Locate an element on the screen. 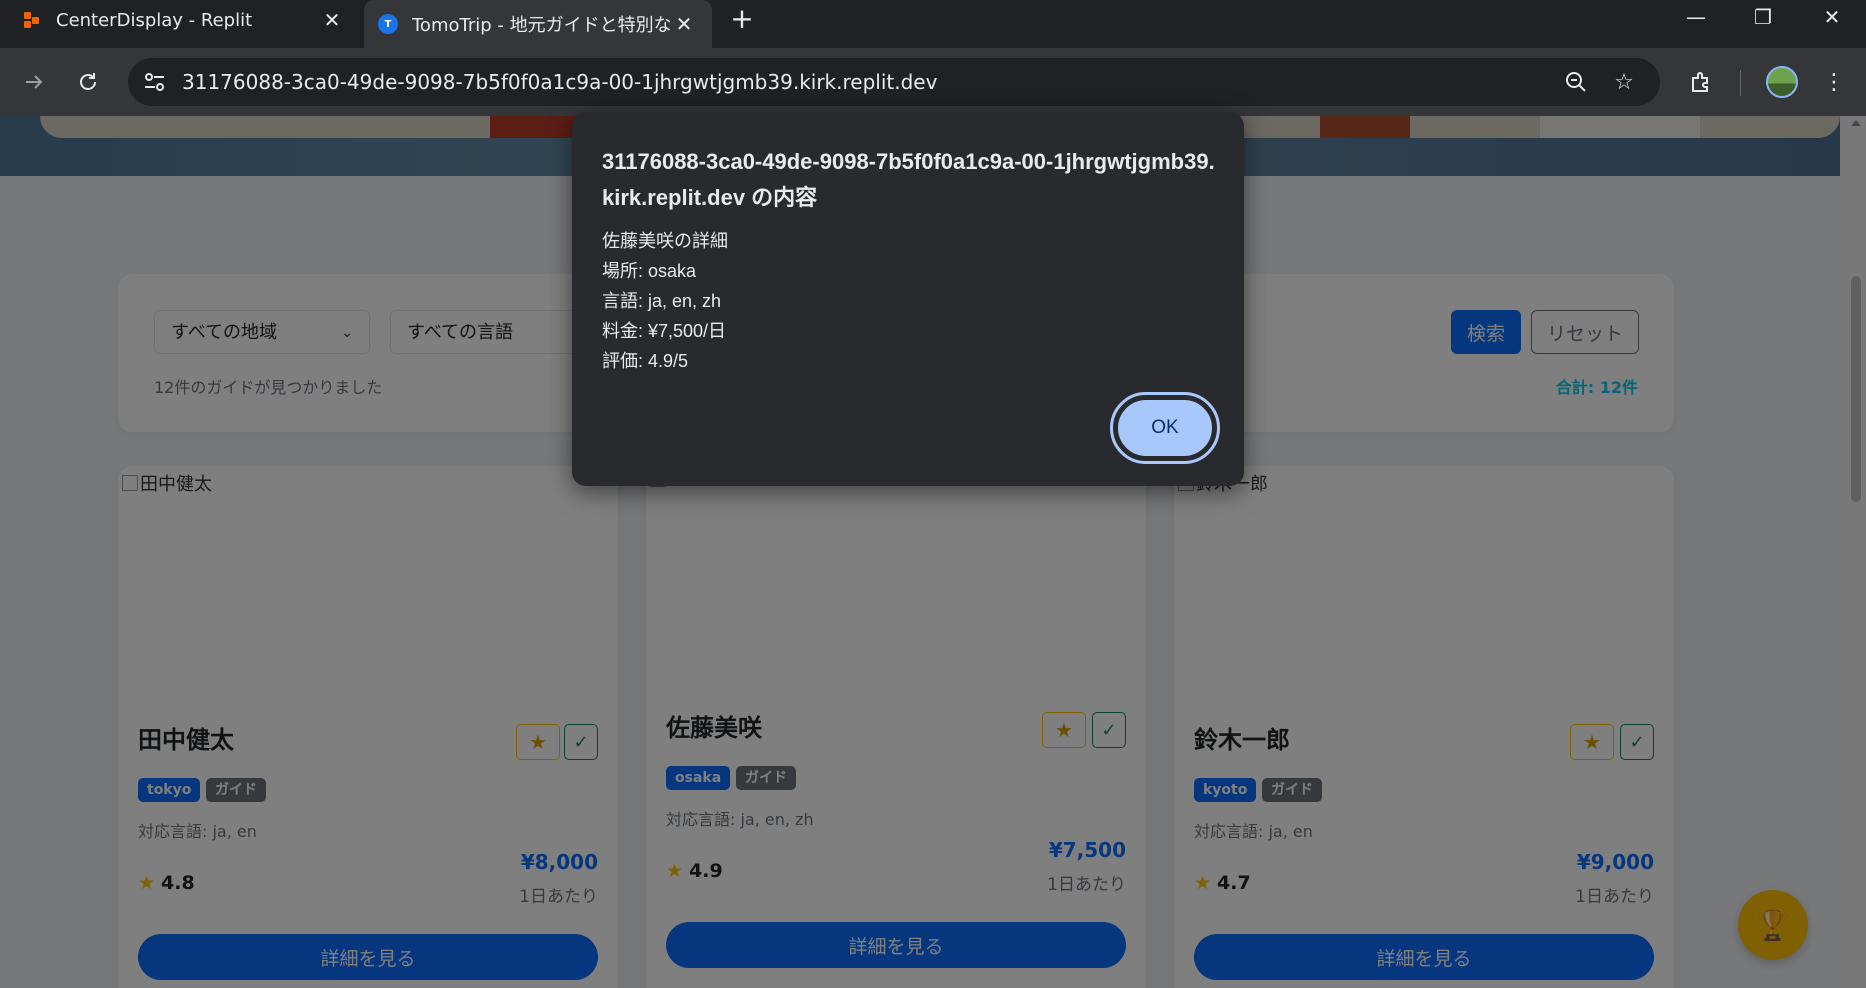 The width and height of the screenshot is (1866, 988). profile-avatar is located at coordinates (1782, 82).